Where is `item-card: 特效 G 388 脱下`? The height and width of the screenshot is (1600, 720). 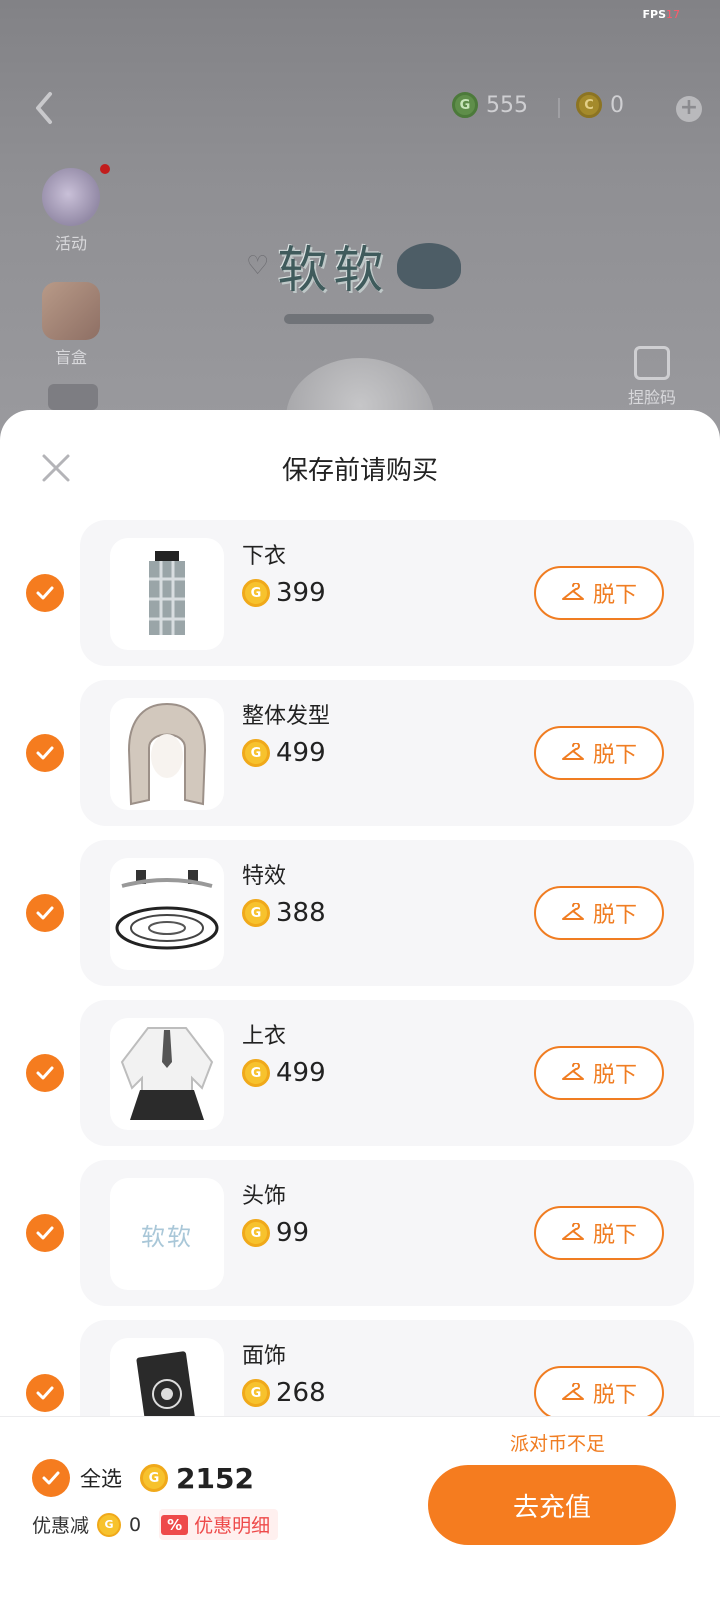 item-card: 特效 G 388 脱下 is located at coordinates (387, 913).